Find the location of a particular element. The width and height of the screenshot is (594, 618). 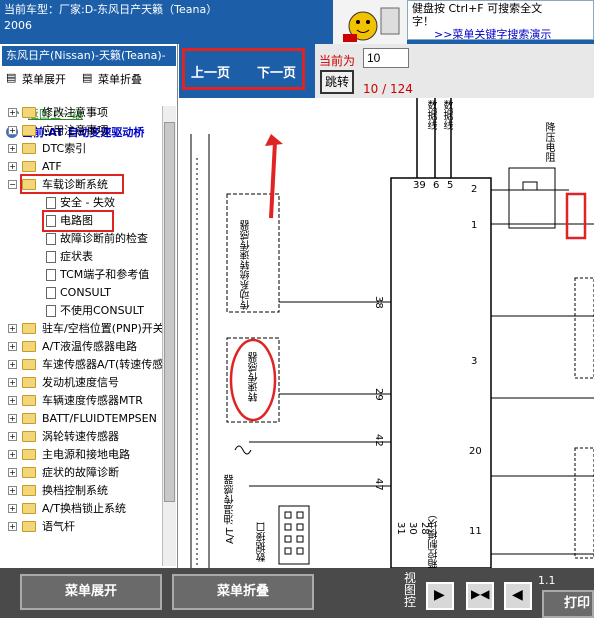

box1-label: 传动系统转速传感器 is located at coordinates (246, 265).